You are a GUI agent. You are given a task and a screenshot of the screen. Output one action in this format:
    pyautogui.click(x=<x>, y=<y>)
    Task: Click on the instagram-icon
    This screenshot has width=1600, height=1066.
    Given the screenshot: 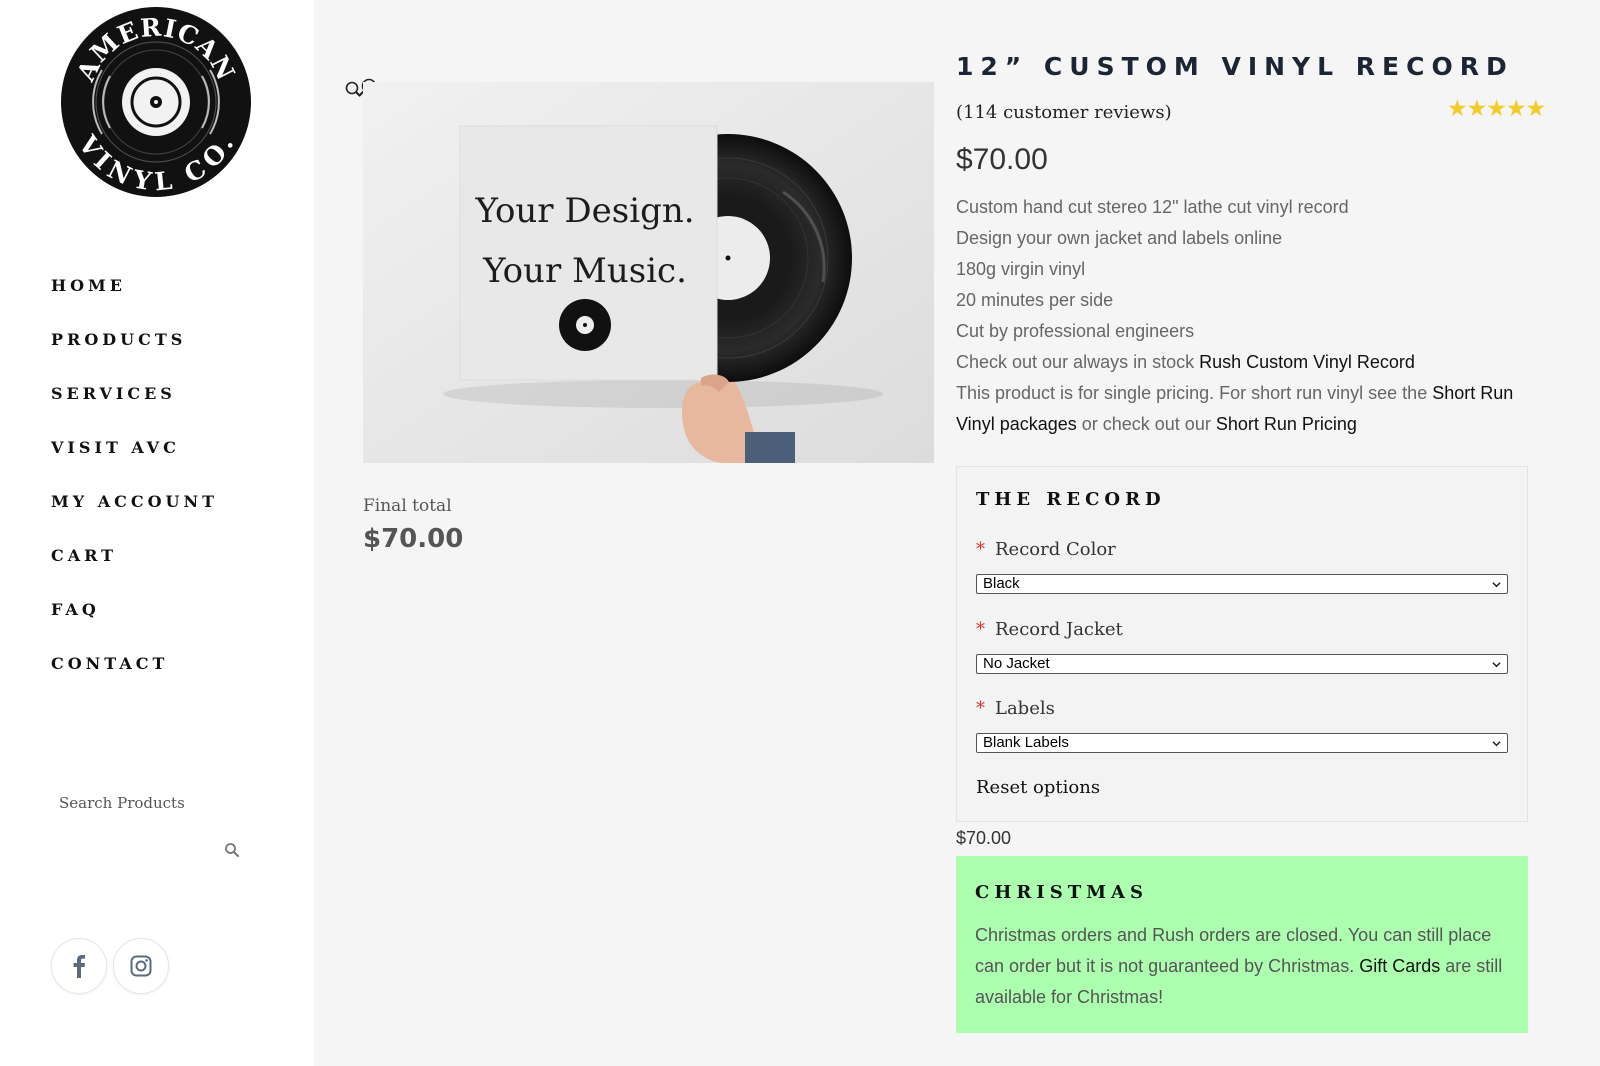 What is the action you would take?
    pyautogui.click(x=141, y=966)
    